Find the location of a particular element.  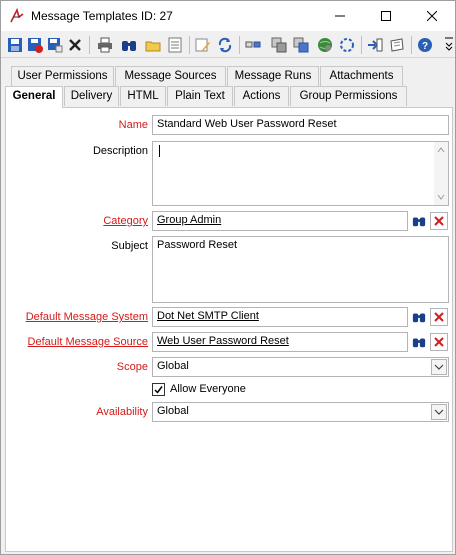

message-system-label: Default Message System is located at coordinates (77, 317).